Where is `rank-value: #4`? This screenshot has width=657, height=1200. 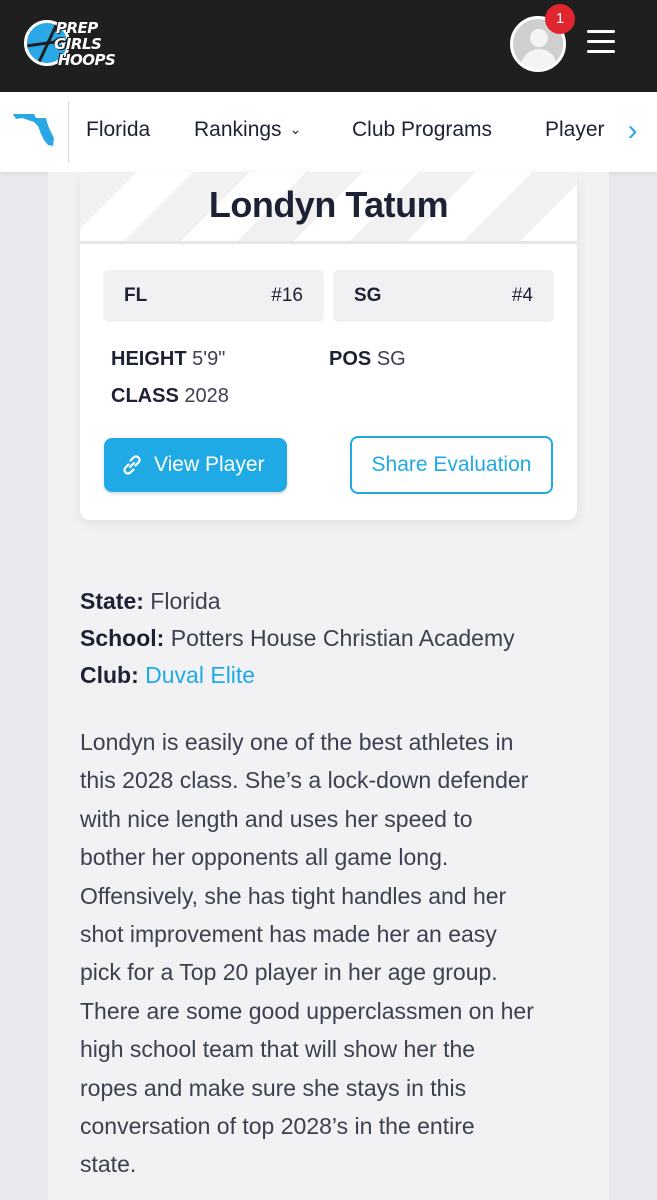
rank-value: #4 is located at coordinates (522, 295).